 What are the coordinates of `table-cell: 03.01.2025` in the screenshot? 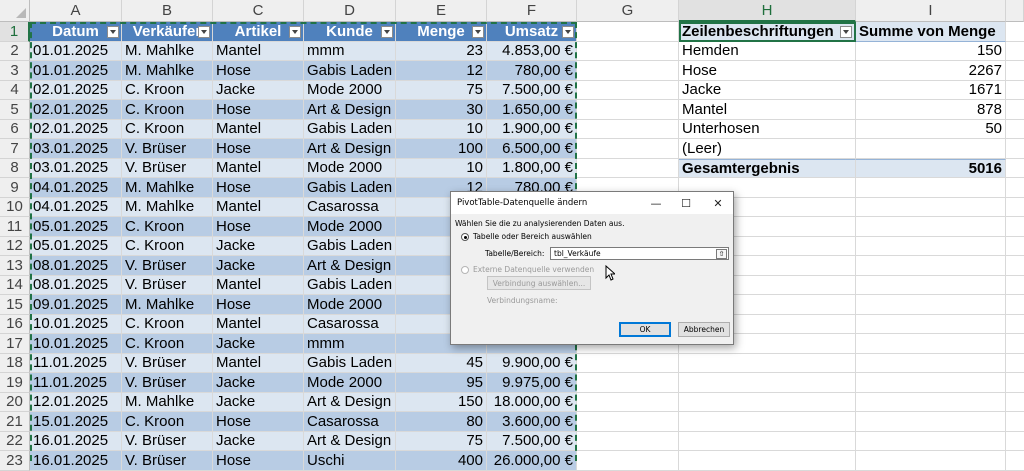 It's located at (76, 149).